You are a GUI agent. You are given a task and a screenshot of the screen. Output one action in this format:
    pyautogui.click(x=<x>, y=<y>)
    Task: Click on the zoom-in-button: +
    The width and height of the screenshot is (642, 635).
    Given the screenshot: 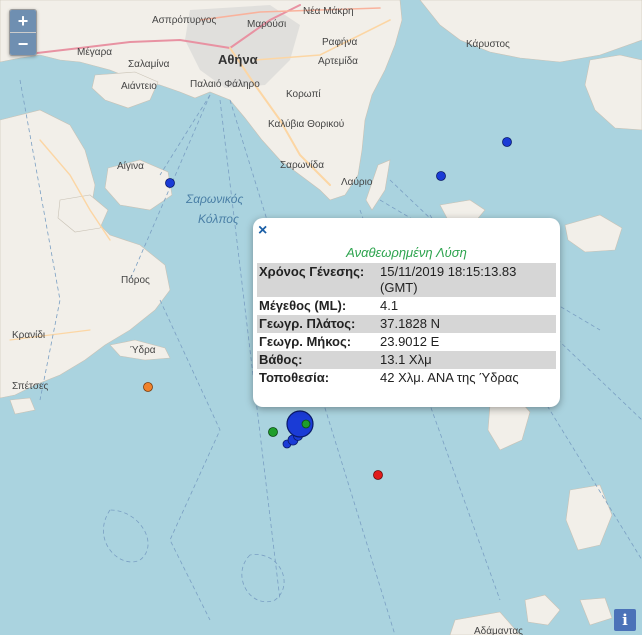 What is the action you would take?
    pyautogui.click(x=23, y=21)
    